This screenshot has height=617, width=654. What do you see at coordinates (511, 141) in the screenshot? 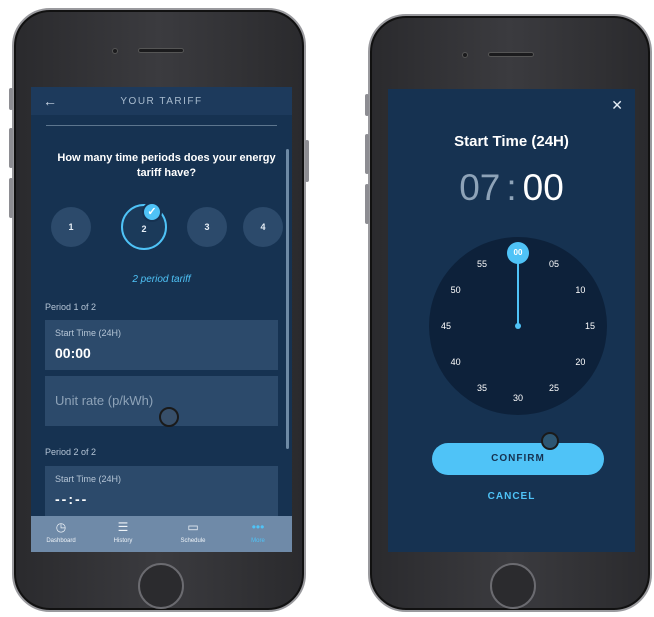
I see `picker-title: Start Time (24H)` at bounding box center [511, 141].